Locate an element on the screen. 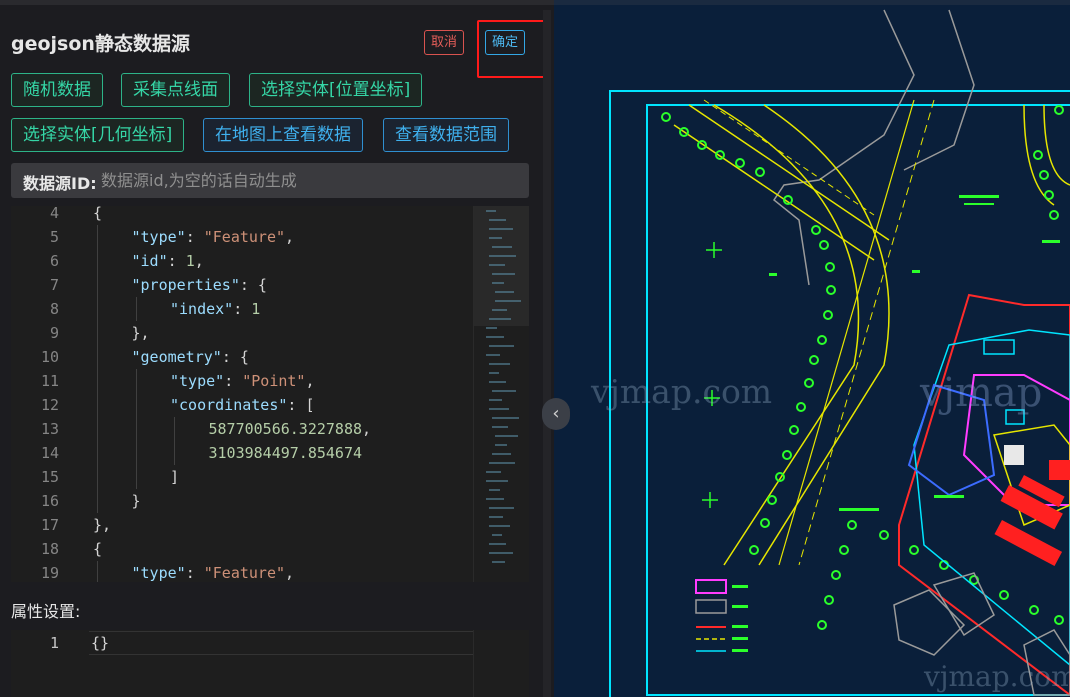 The image size is (1070, 697). json-punctuation: } is located at coordinates (136, 501).